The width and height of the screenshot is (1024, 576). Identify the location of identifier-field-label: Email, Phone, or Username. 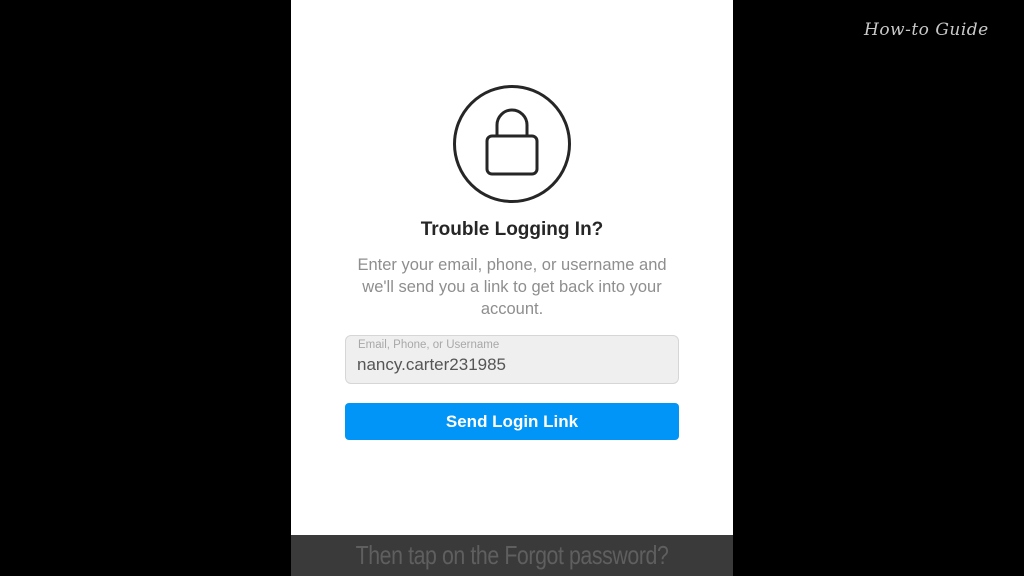
(429, 345).